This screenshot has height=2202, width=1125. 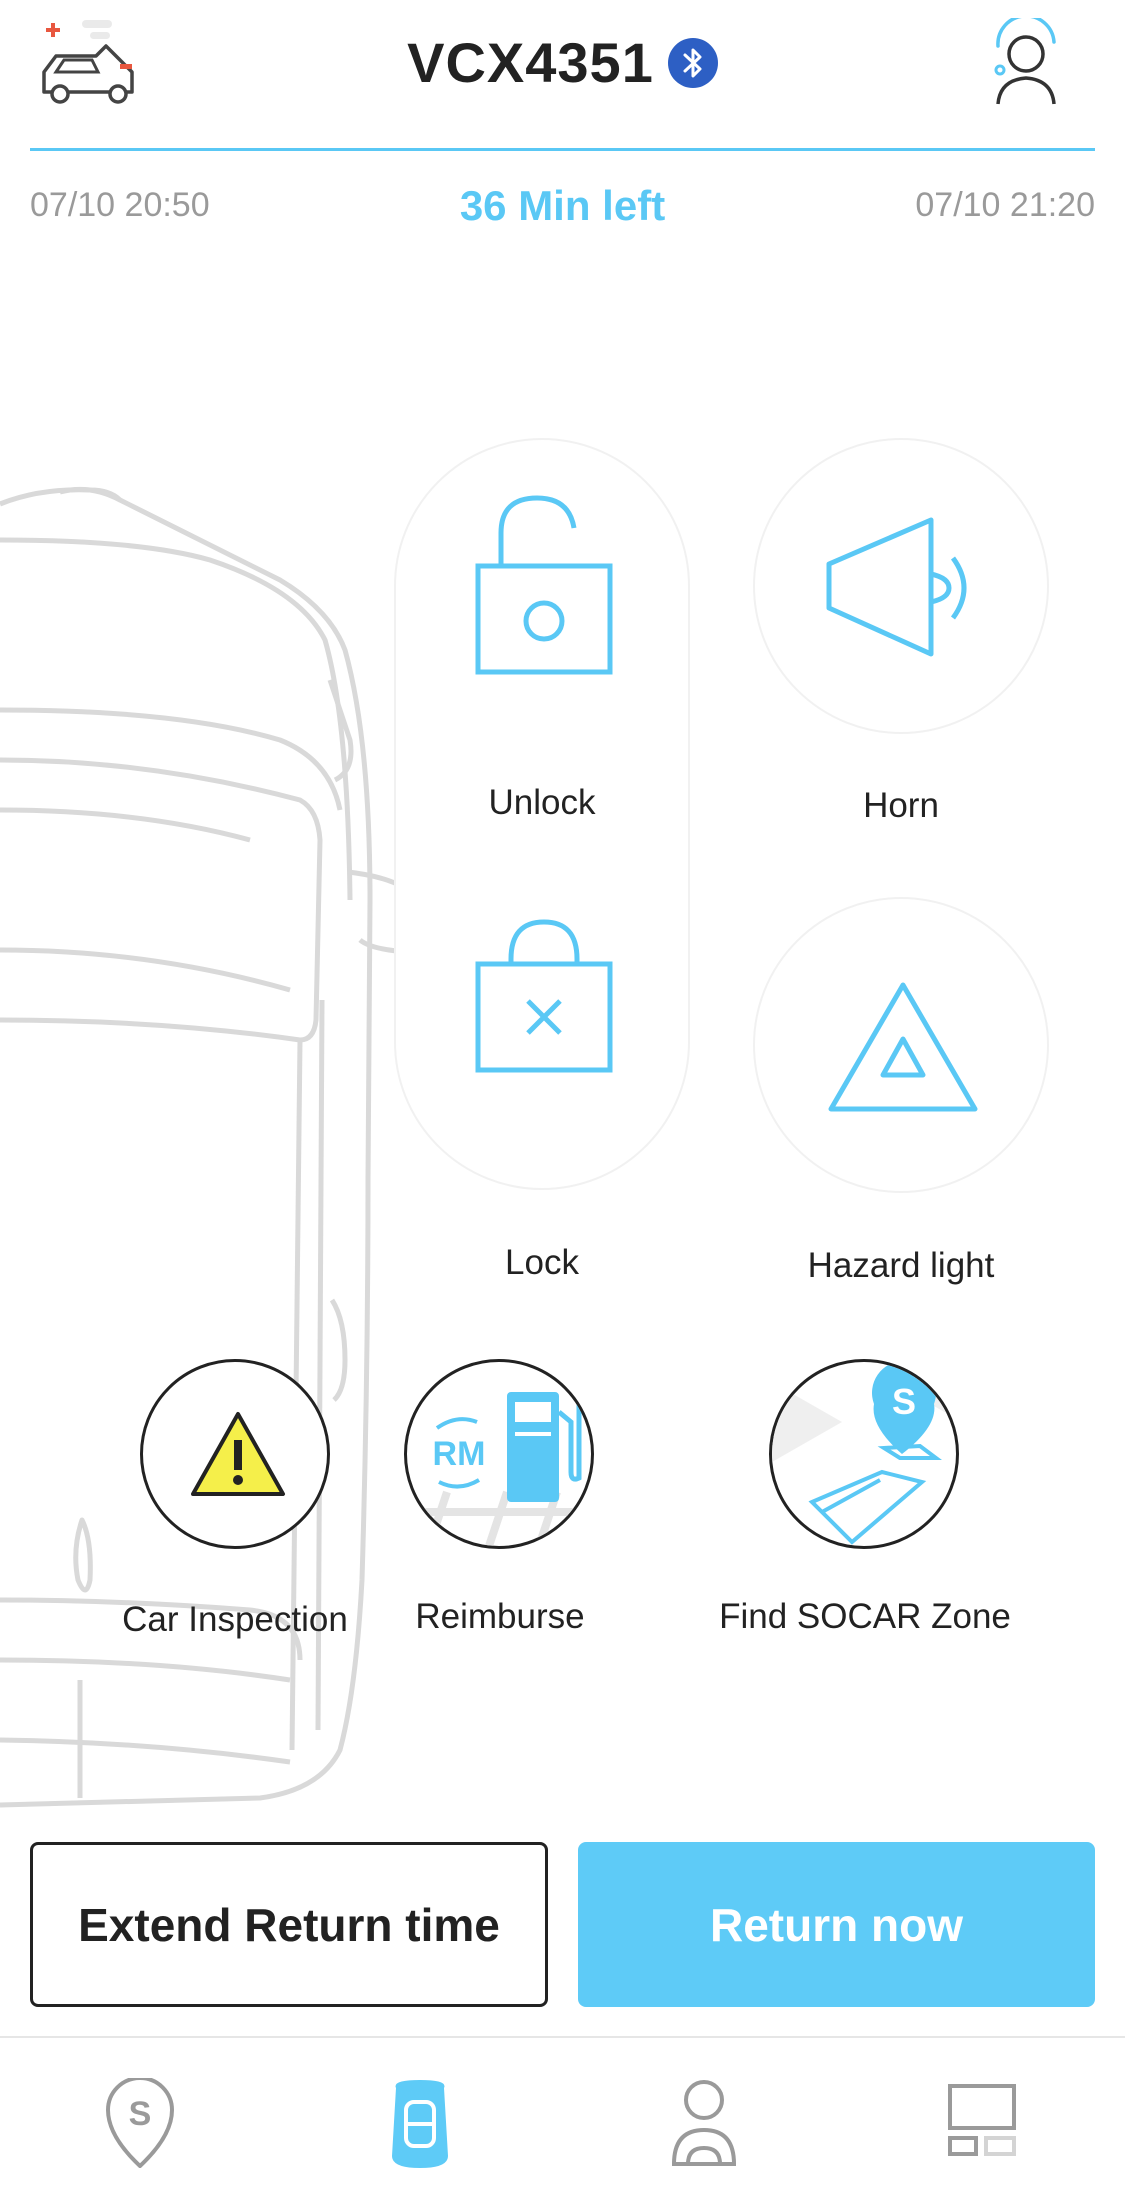 What do you see at coordinates (542, 1262) in the screenshot?
I see `lock-label: Lock` at bounding box center [542, 1262].